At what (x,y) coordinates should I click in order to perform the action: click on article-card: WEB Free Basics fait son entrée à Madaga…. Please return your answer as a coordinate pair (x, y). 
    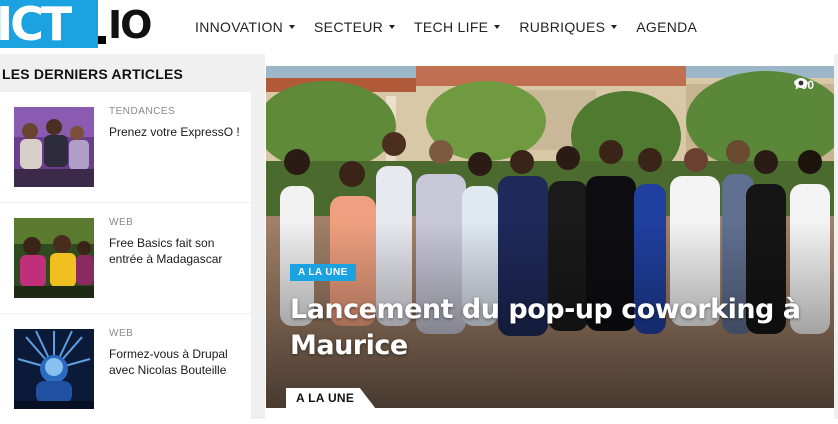
    Looking at the image, I should click on (125, 258).